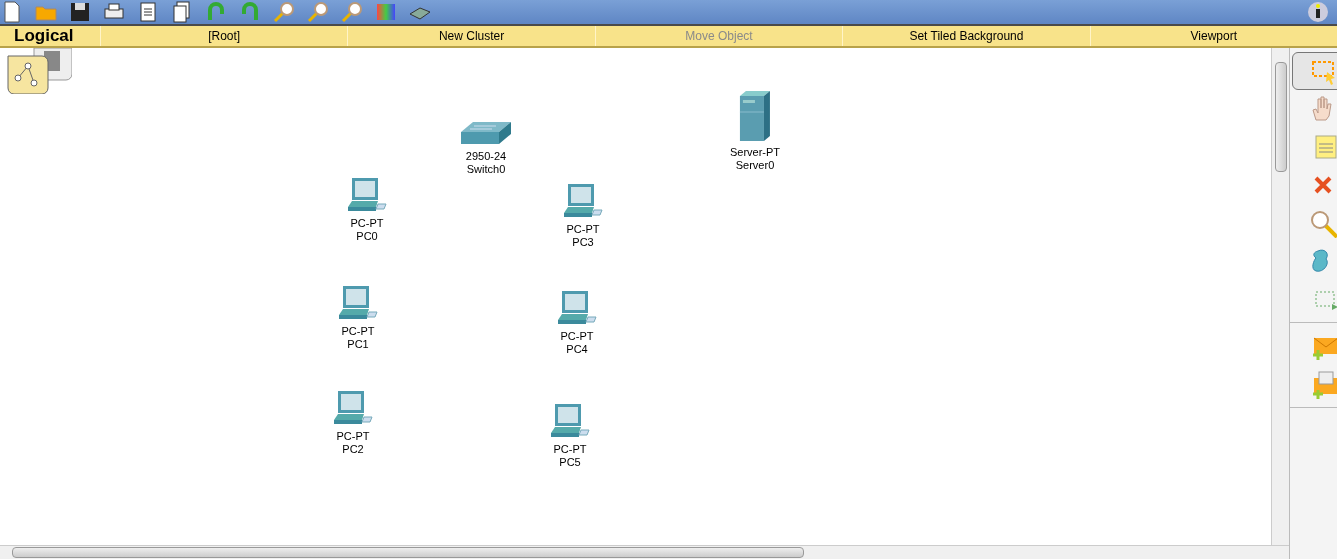 The height and width of the screenshot is (559, 1337). Describe the element at coordinates (224, 36) in the screenshot. I see `nav-button: [Root]` at that location.